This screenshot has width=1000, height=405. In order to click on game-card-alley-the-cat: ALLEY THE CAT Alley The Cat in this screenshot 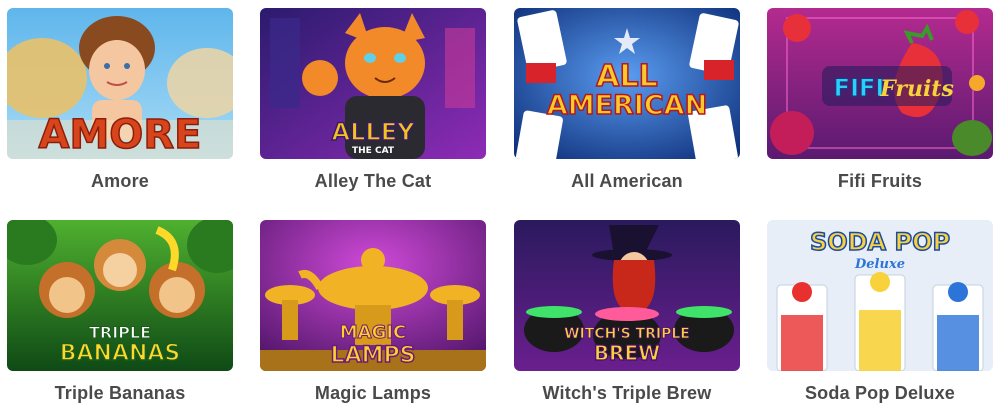, I will do `click(373, 100)`.